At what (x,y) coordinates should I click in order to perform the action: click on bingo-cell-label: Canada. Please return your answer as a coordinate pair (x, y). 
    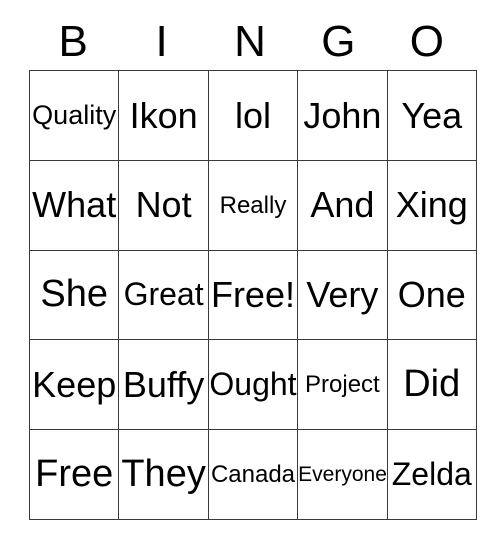
    Looking at the image, I should click on (253, 474).